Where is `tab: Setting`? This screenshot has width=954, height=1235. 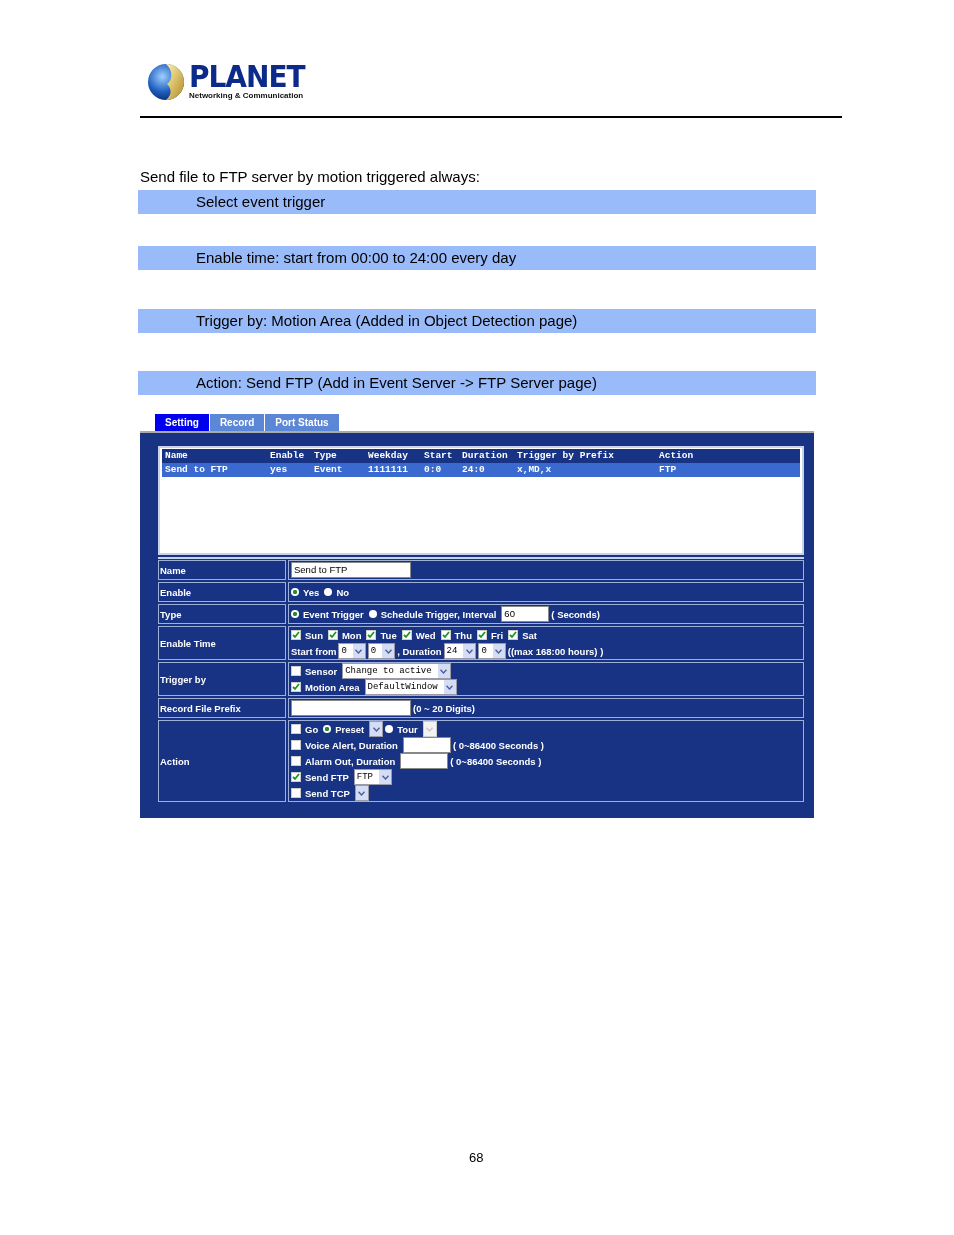
tab: Setting is located at coordinates (182, 422).